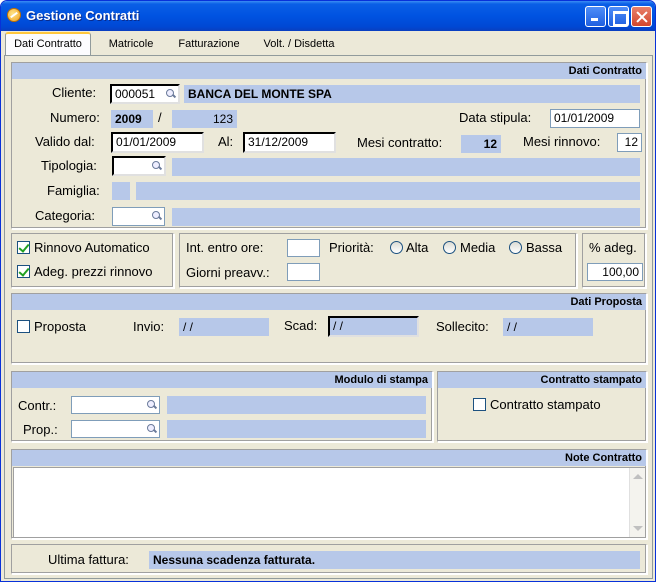  I want to click on tab-volt-disdetta: Volt. / Disdetta, so click(299, 44).